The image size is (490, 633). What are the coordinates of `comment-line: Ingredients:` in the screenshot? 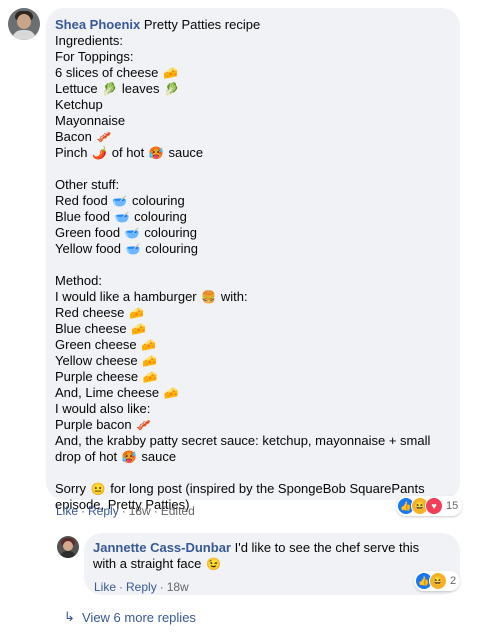 It's located at (89, 41).